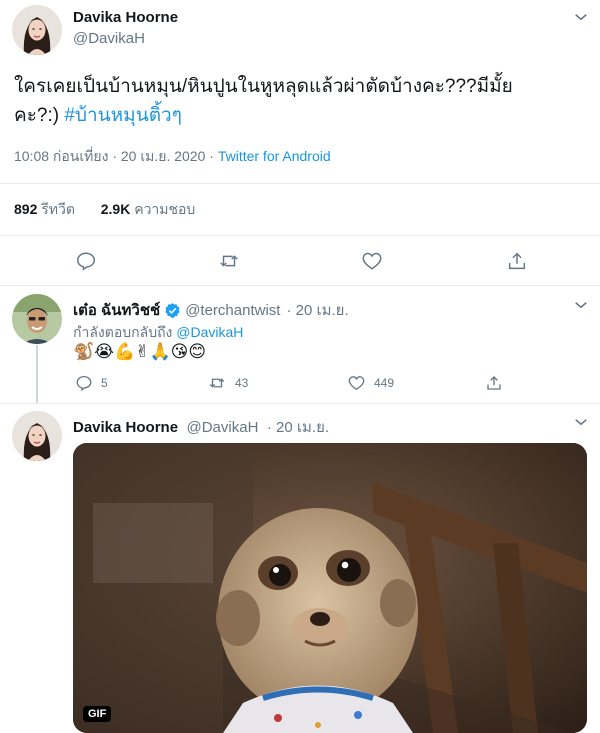 The width and height of the screenshot is (600, 733). What do you see at coordinates (58, 209) in the screenshot?
I see `retweets-label: รีทวีต` at bounding box center [58, 209].